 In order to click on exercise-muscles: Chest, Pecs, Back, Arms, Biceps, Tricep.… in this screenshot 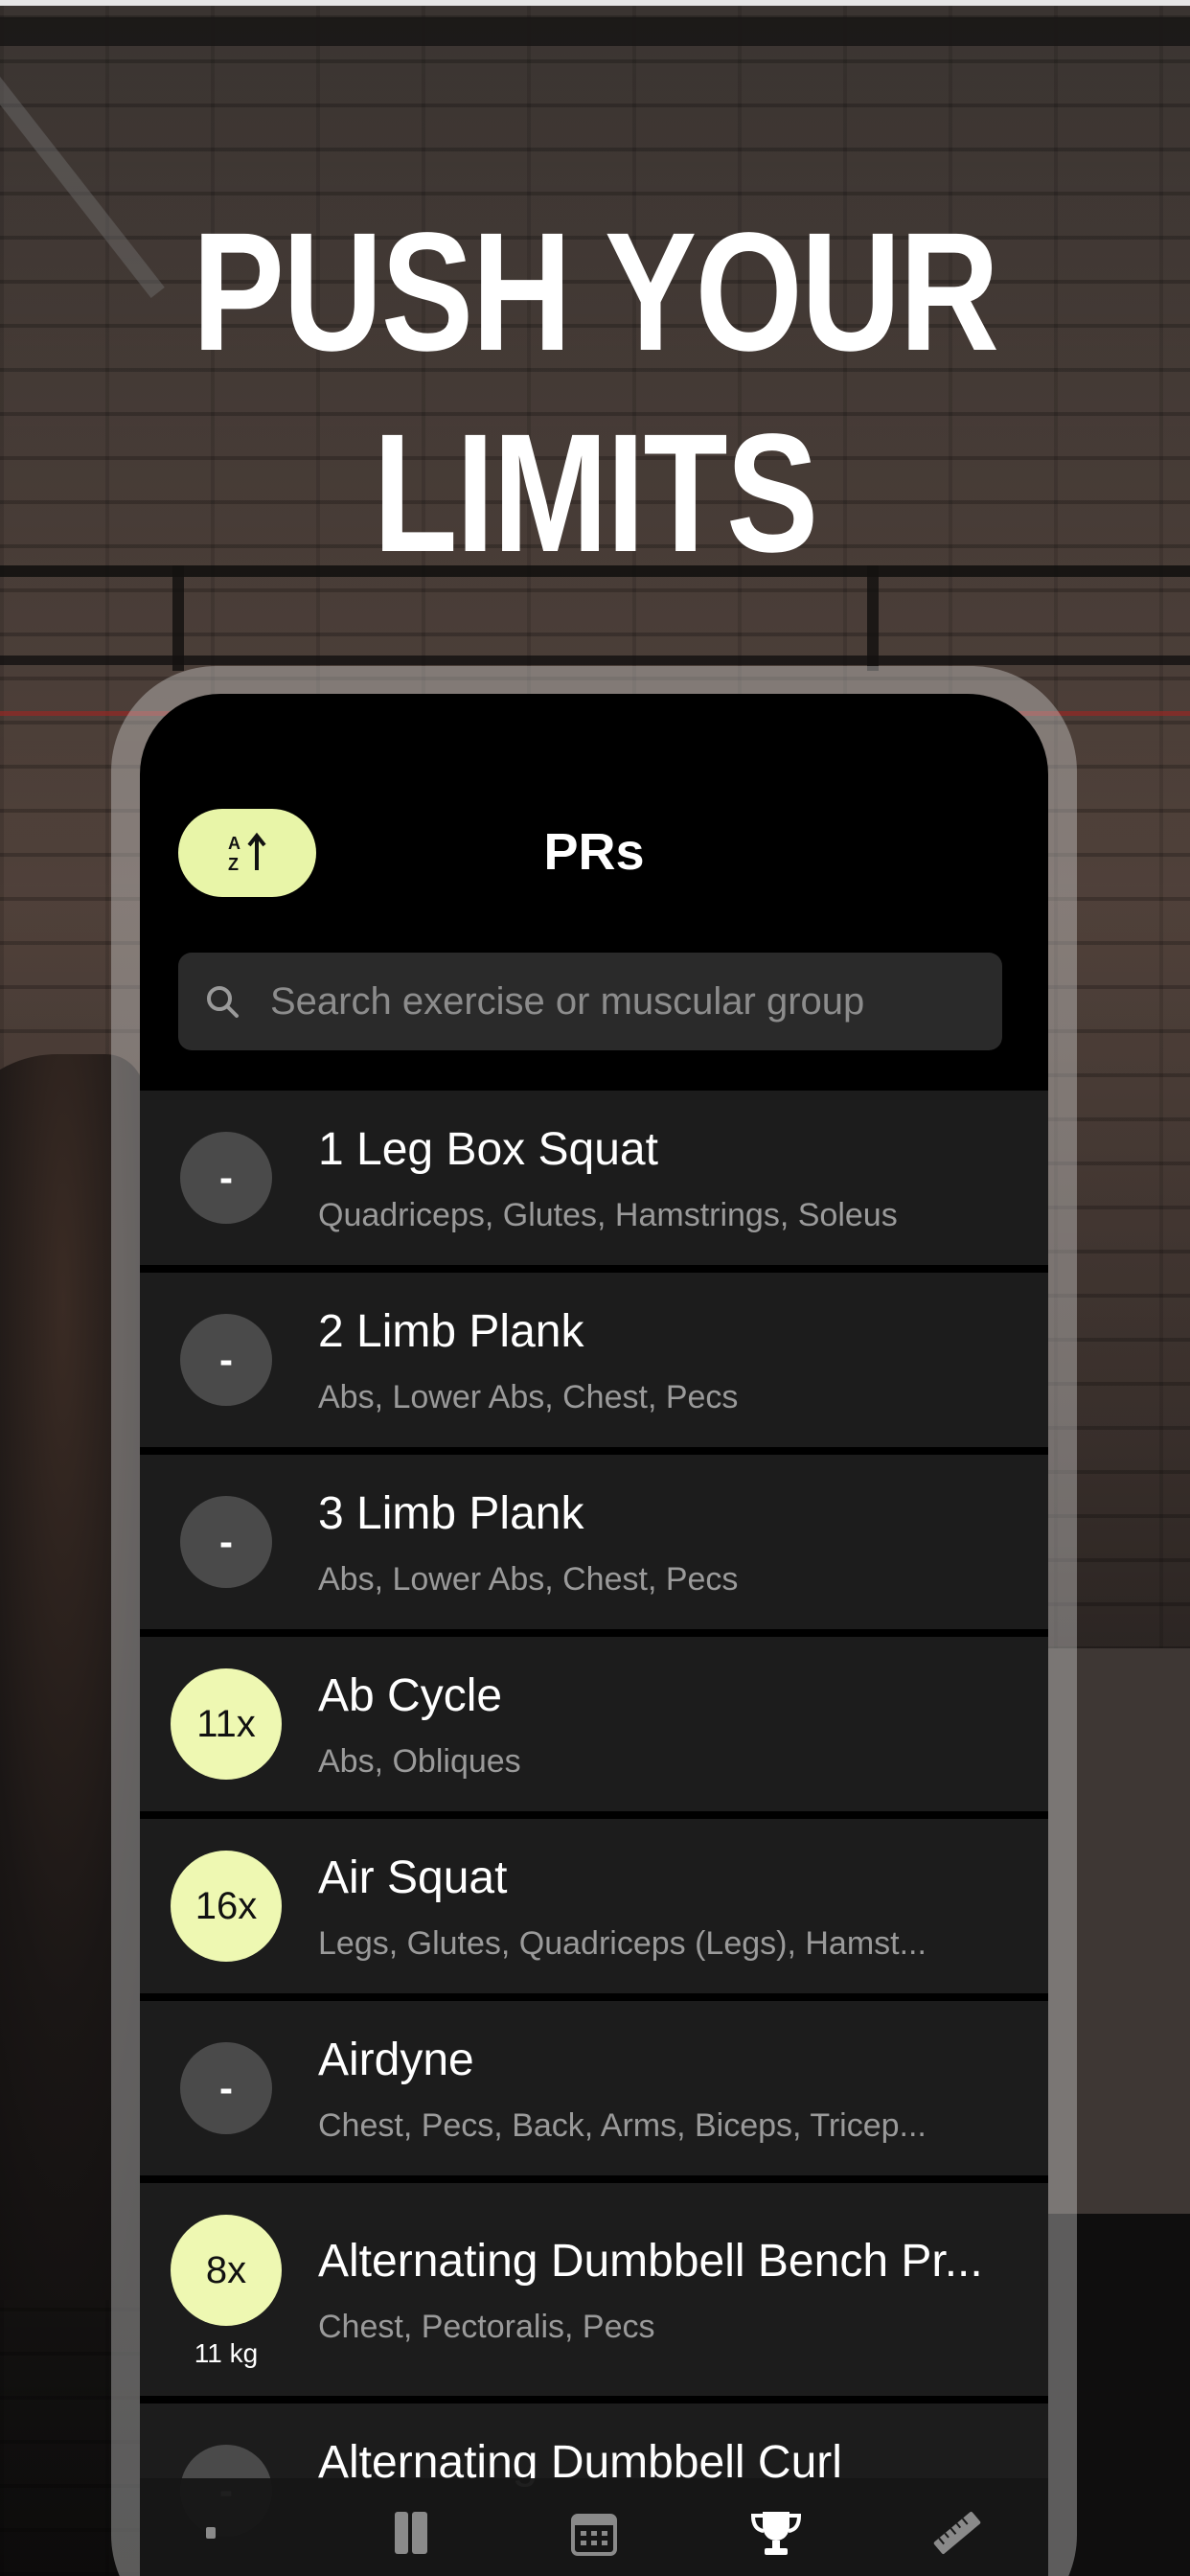, I will do `click(622, 2125)`.